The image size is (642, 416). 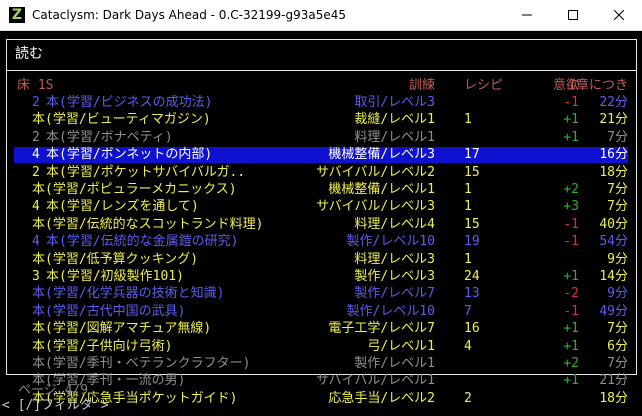 What do you see at coordinates (321, 190) in the screenshot?
I see `book-row: 本(学習/ポピュラーメカニックス) 機械整備/レベル1 1 +2 7分` at bounding box center [321, 190].